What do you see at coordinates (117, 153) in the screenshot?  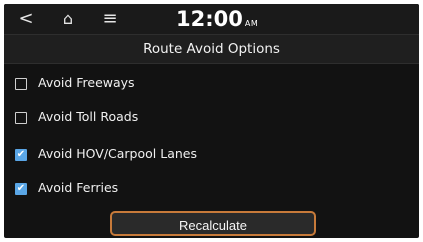 I see `option-label: Avoid HOV/Carpool Lanes` at bounding box center [117, 153].